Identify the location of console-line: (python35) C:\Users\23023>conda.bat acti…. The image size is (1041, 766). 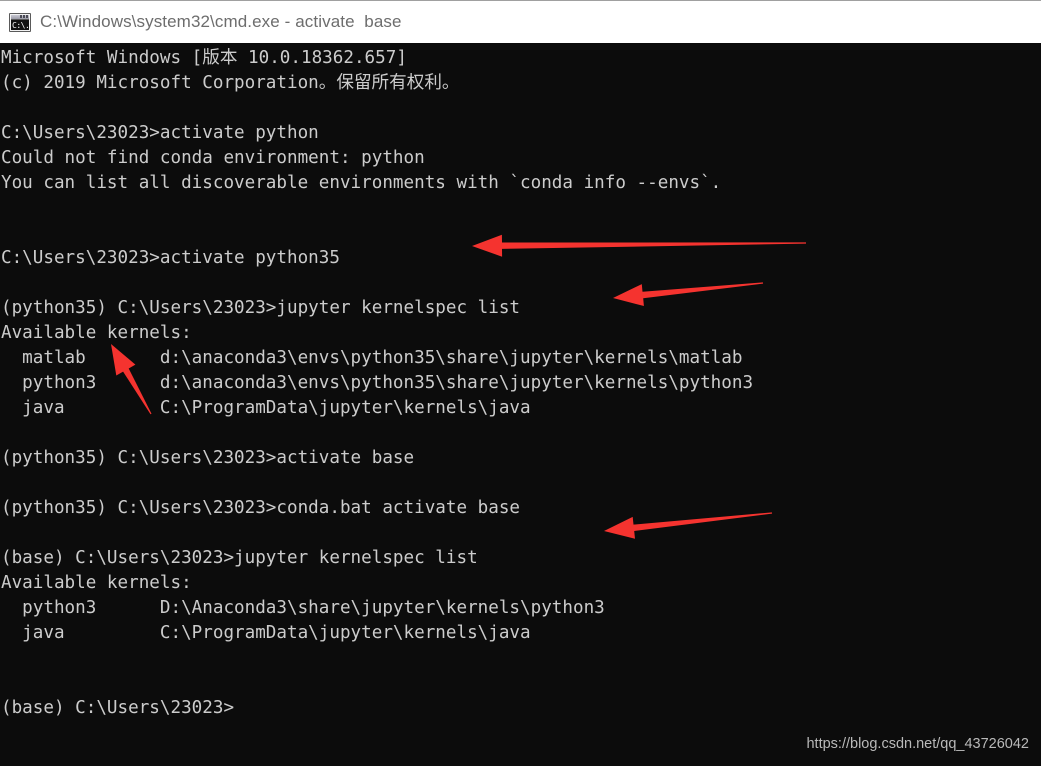
(261, 508).